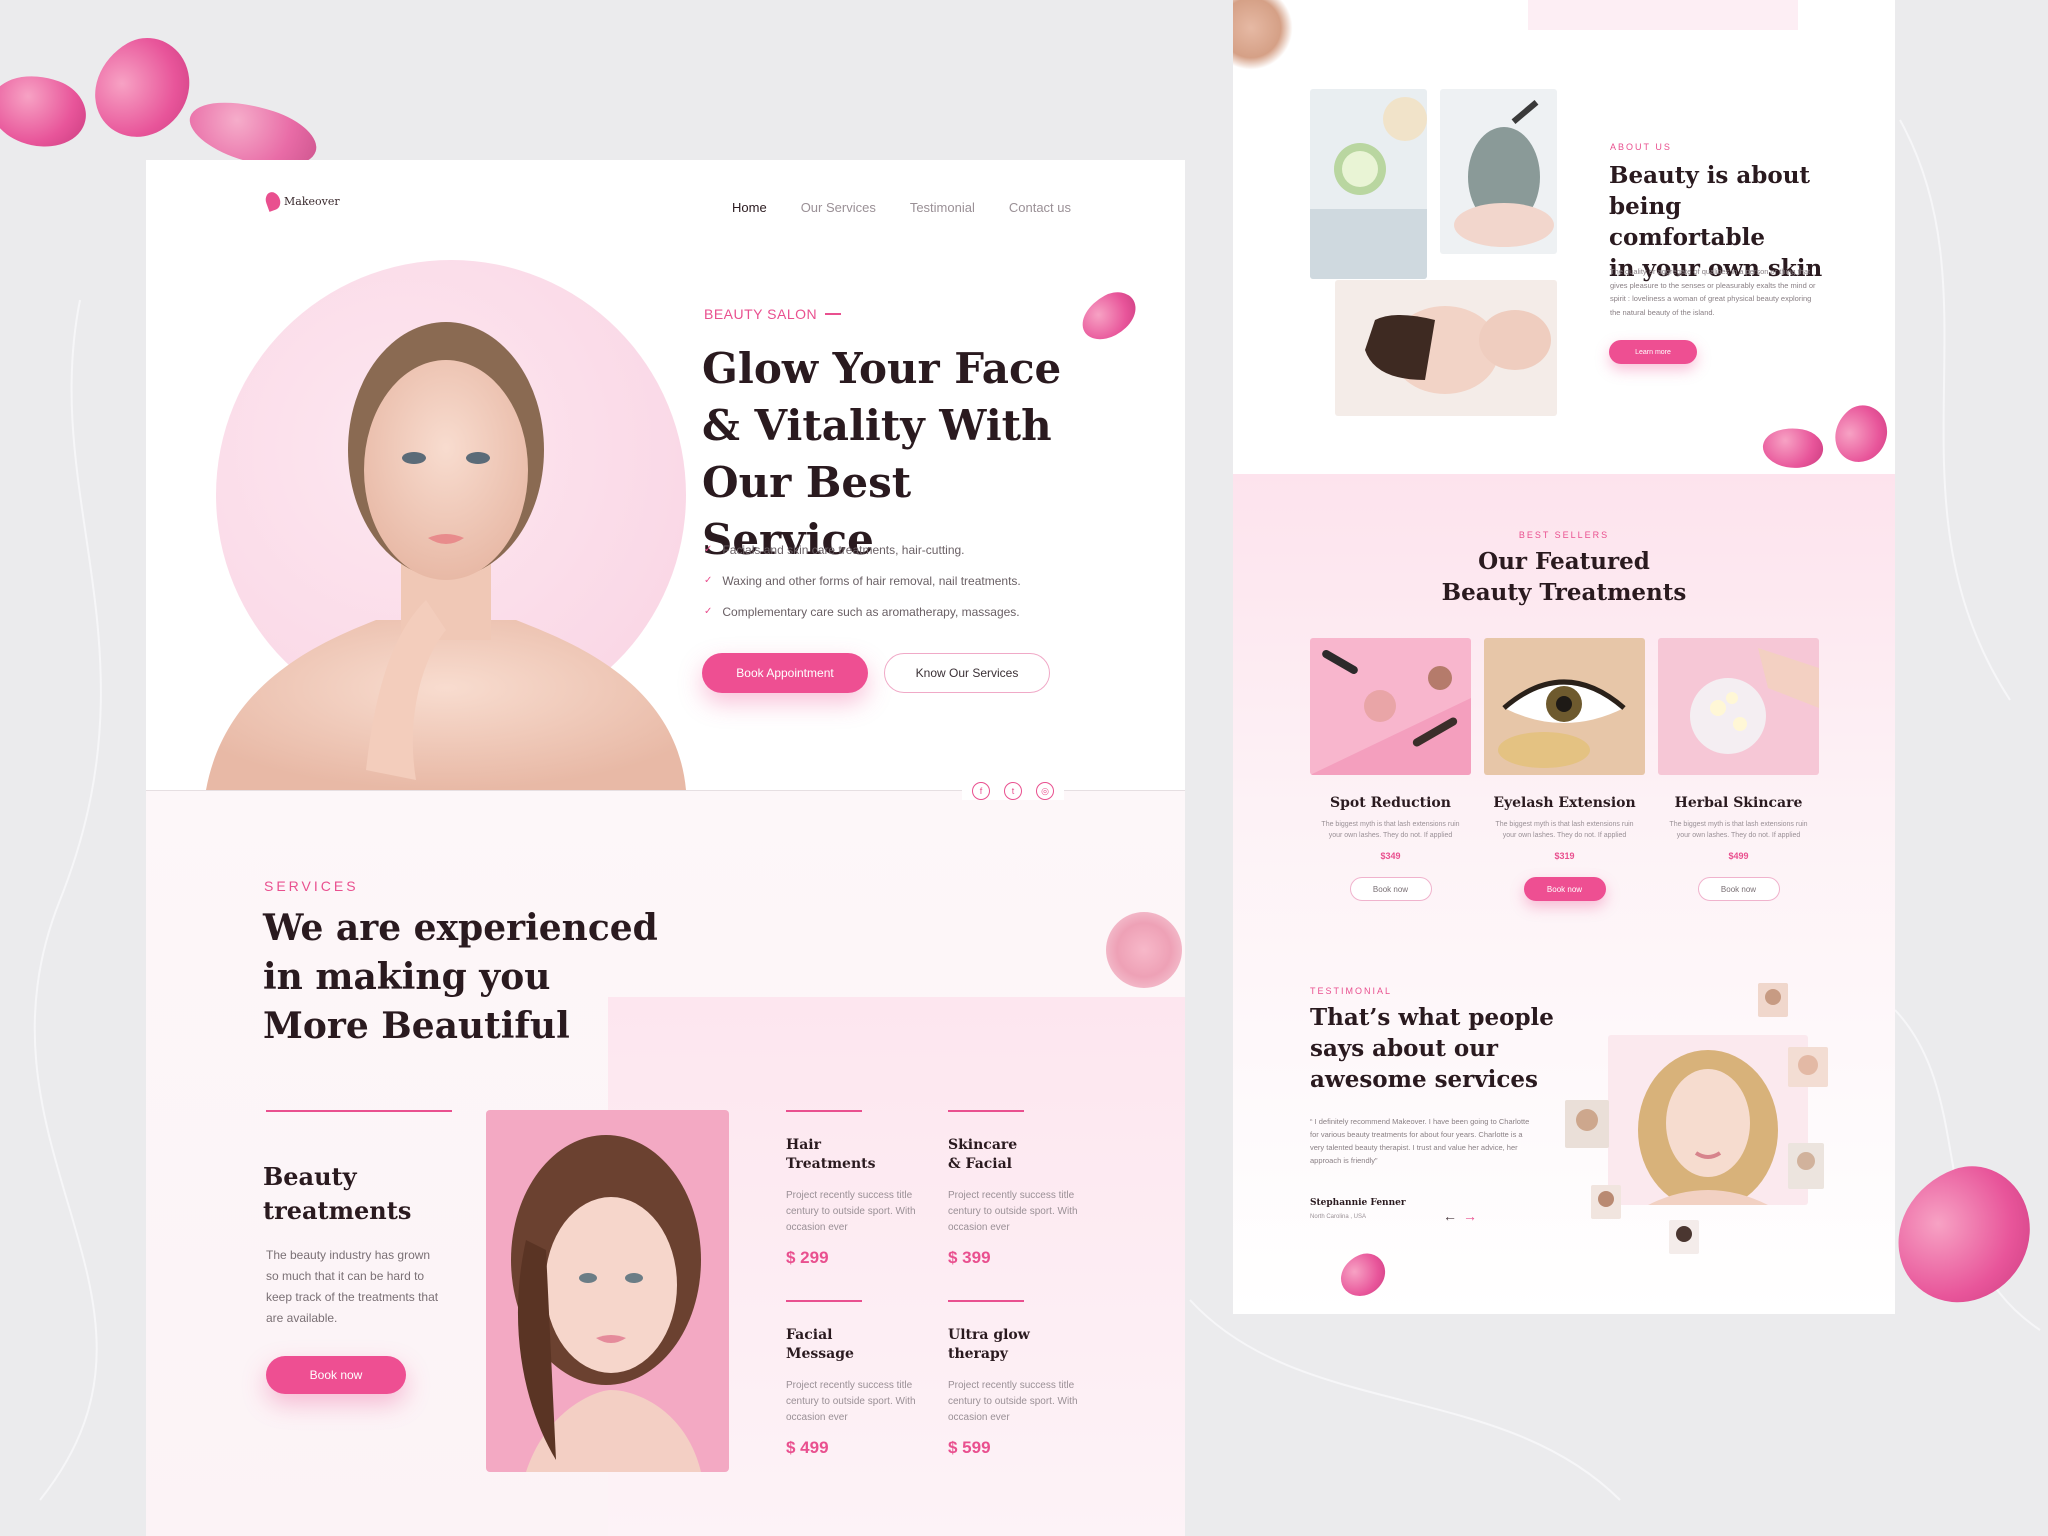 This screenshot has height=1536, width=2048. What do you see at coordinates (1710, 175) in the screenshot?
I see `about-title-line: Beauty is about` at bounding box center [1710, 175].